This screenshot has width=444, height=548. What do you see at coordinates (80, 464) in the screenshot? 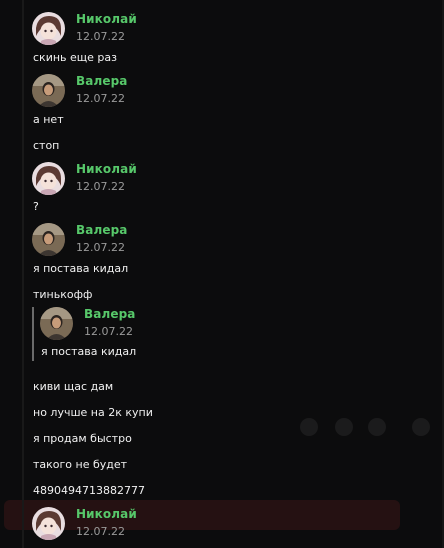
I see `message-text: такого не будет` at bounding box center [80, 464].